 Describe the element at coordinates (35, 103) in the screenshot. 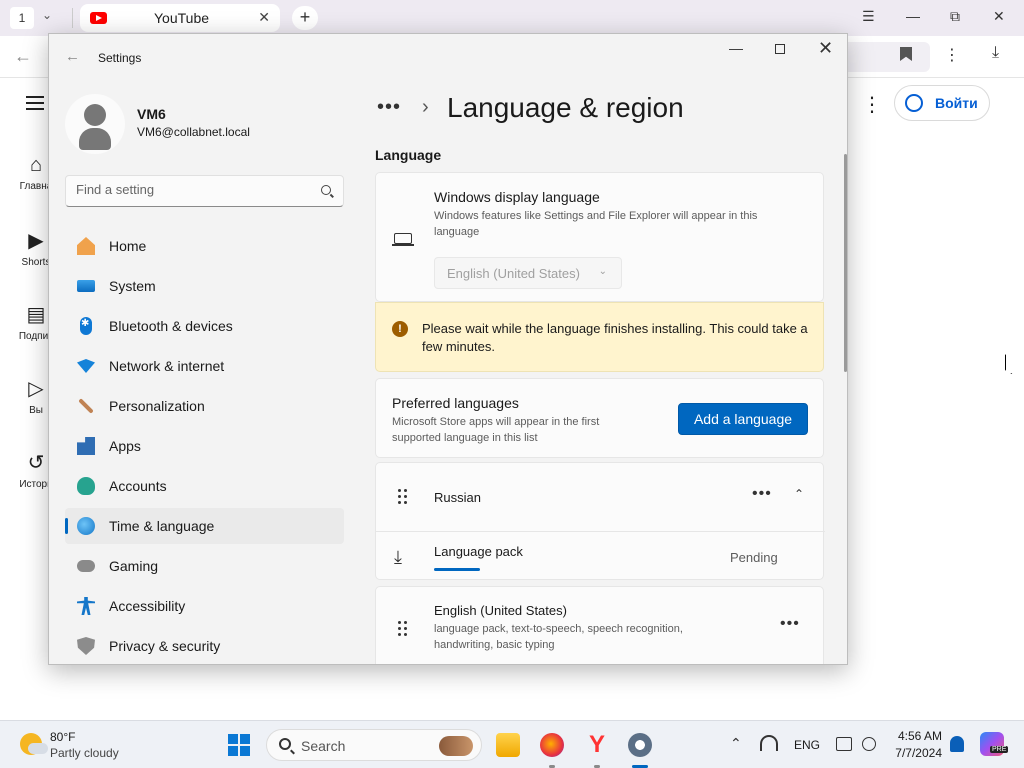

I see `hamburger-menu-icon` at that location.